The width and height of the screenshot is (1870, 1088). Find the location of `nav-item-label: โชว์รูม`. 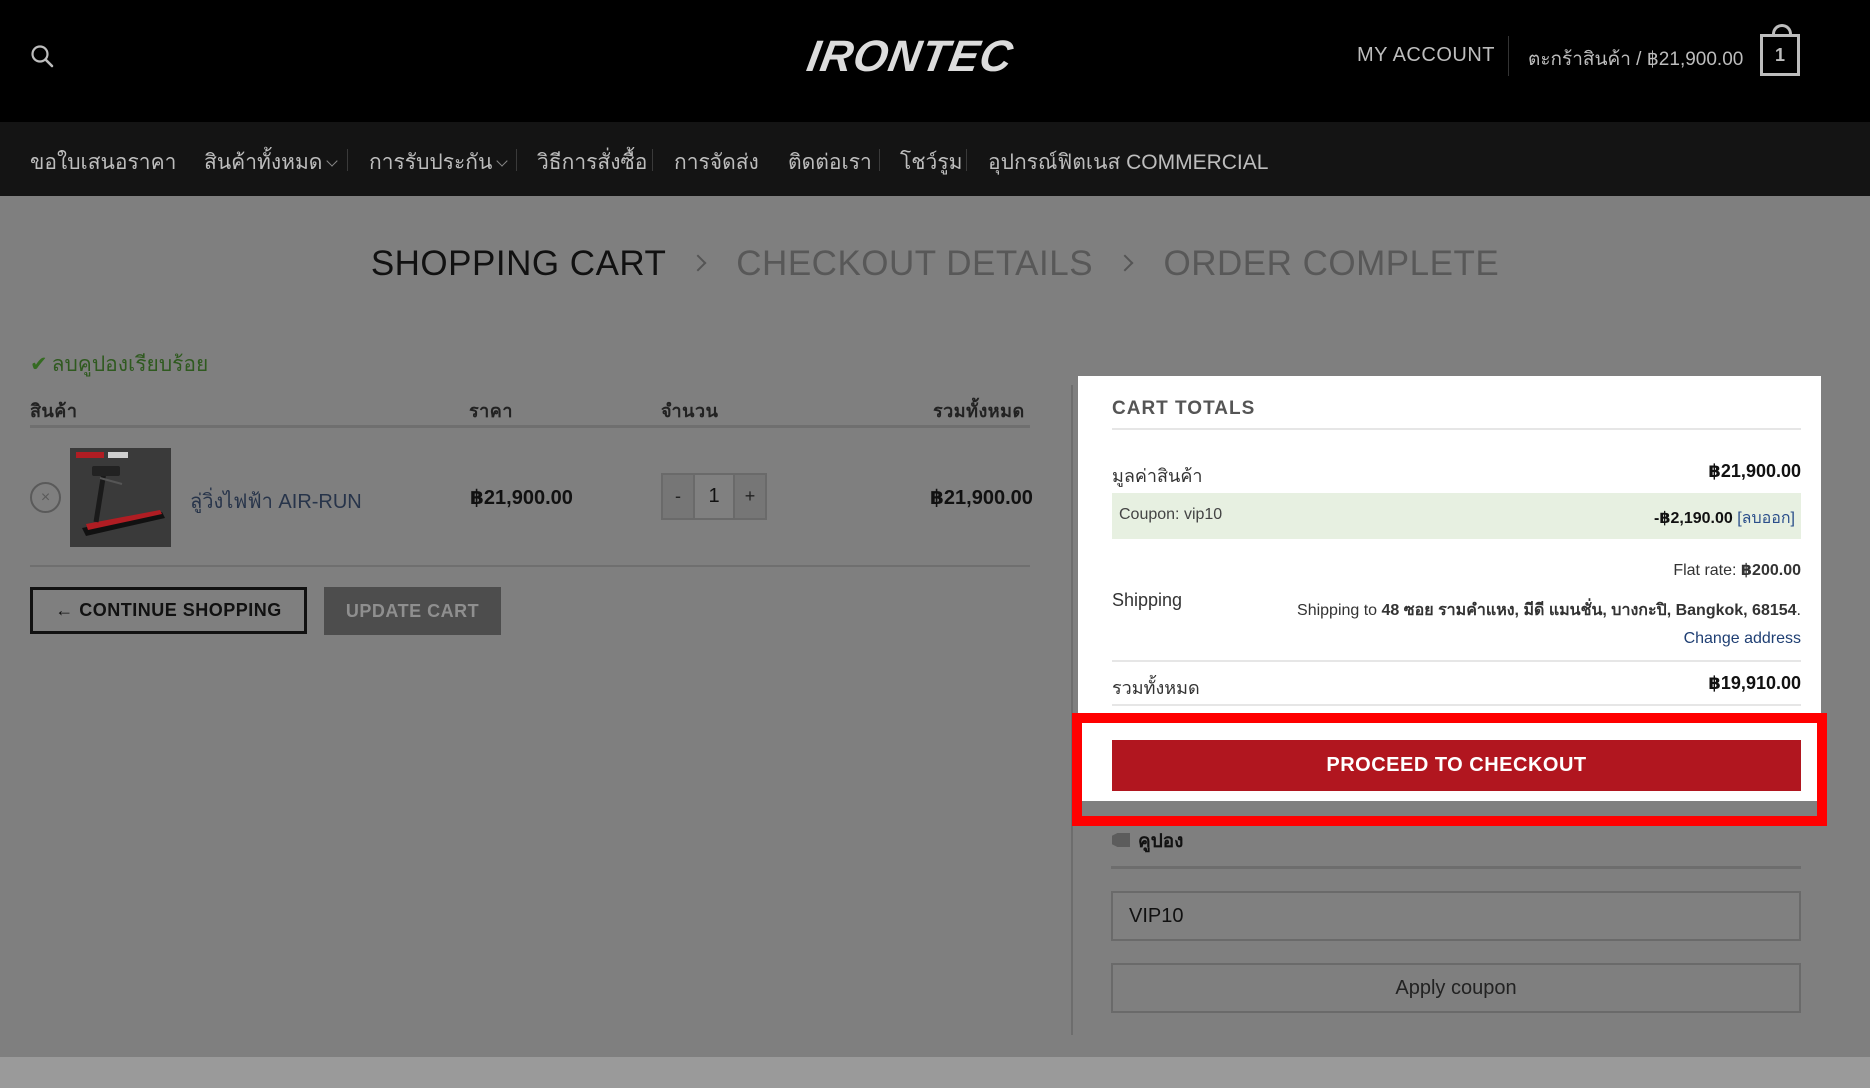

nav-item-label: โชว์รูม is located at coordinates (931, 162).